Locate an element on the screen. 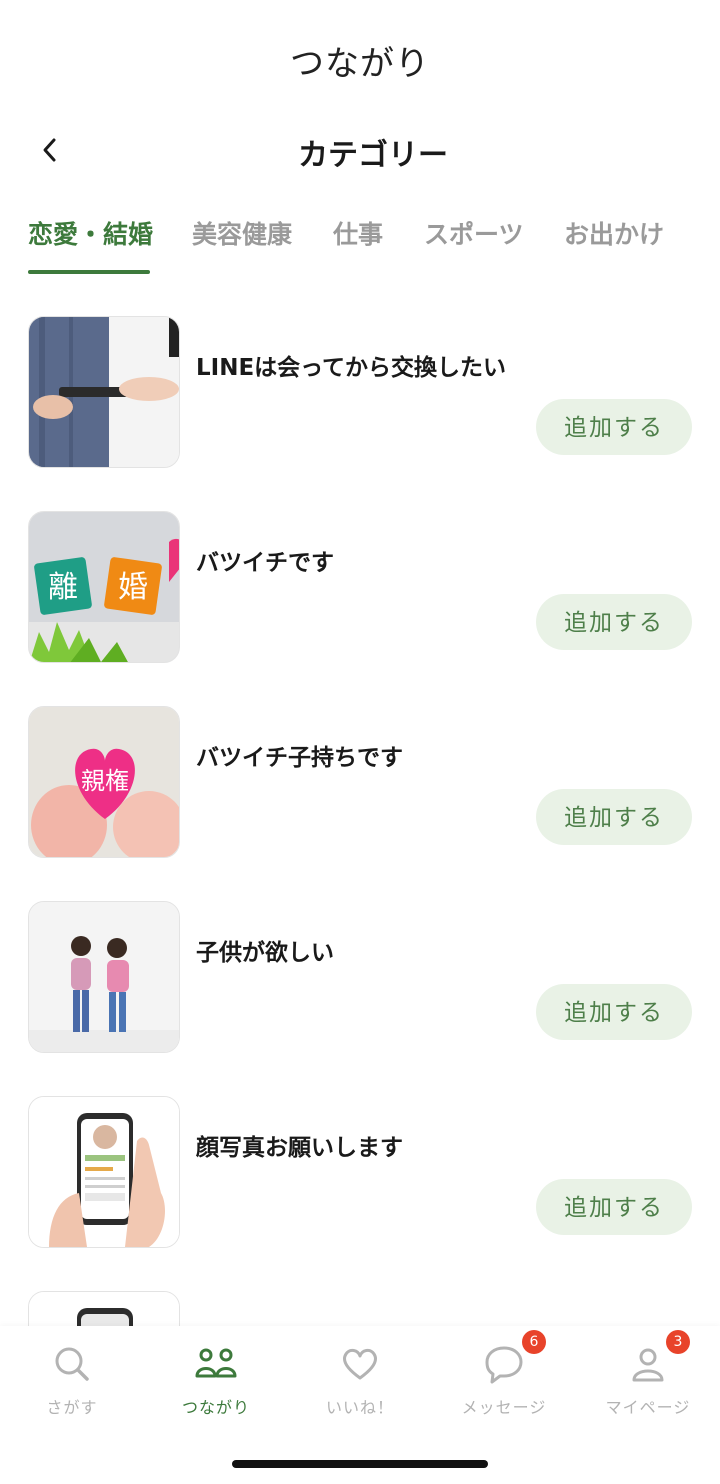 This screenshot has height=1484, width=720. mypage-badge: 3 is located at coordinates (678, 1342).